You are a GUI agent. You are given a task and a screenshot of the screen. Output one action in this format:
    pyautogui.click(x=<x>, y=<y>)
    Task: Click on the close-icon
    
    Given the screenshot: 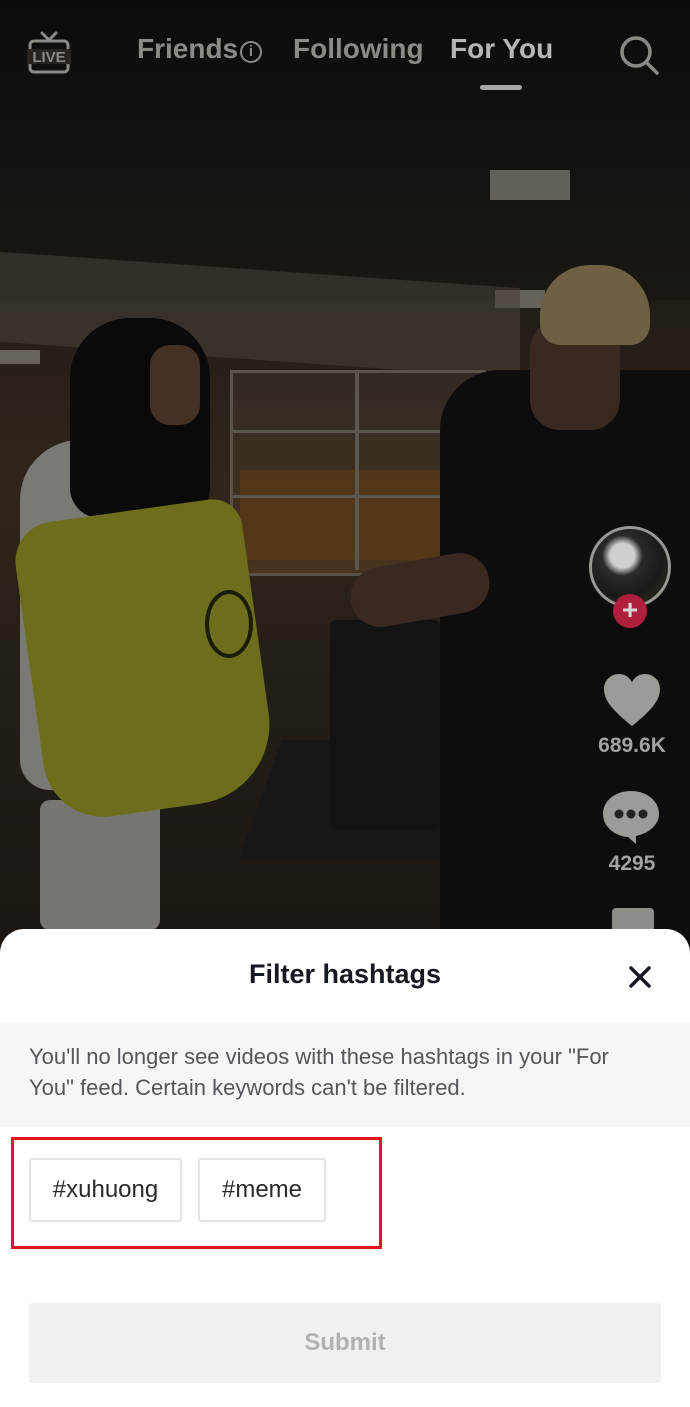 What is the action you would take?
    pyautogui.click(x=640, y=977)
    